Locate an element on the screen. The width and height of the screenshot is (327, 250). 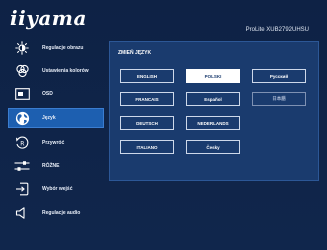
sidebar-item-osd: OSD is located at coordinates (56, 94).